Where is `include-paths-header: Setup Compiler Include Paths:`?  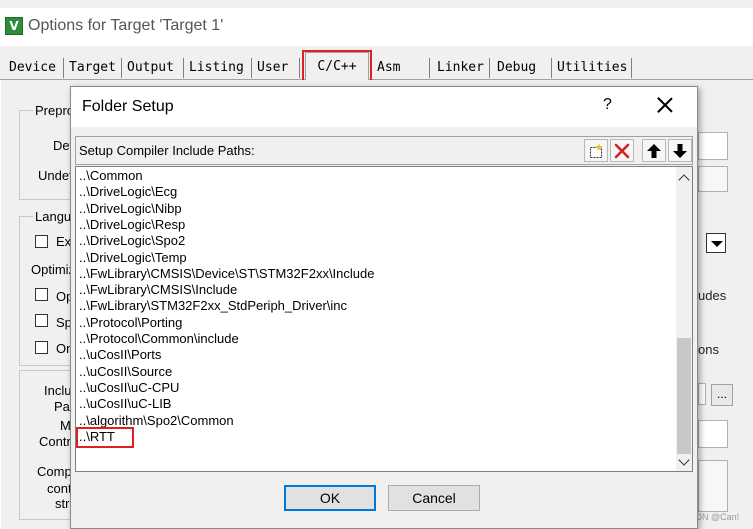 include-paths-header: Setup Compiler Include Paths: is located at coordinates (384, 150).